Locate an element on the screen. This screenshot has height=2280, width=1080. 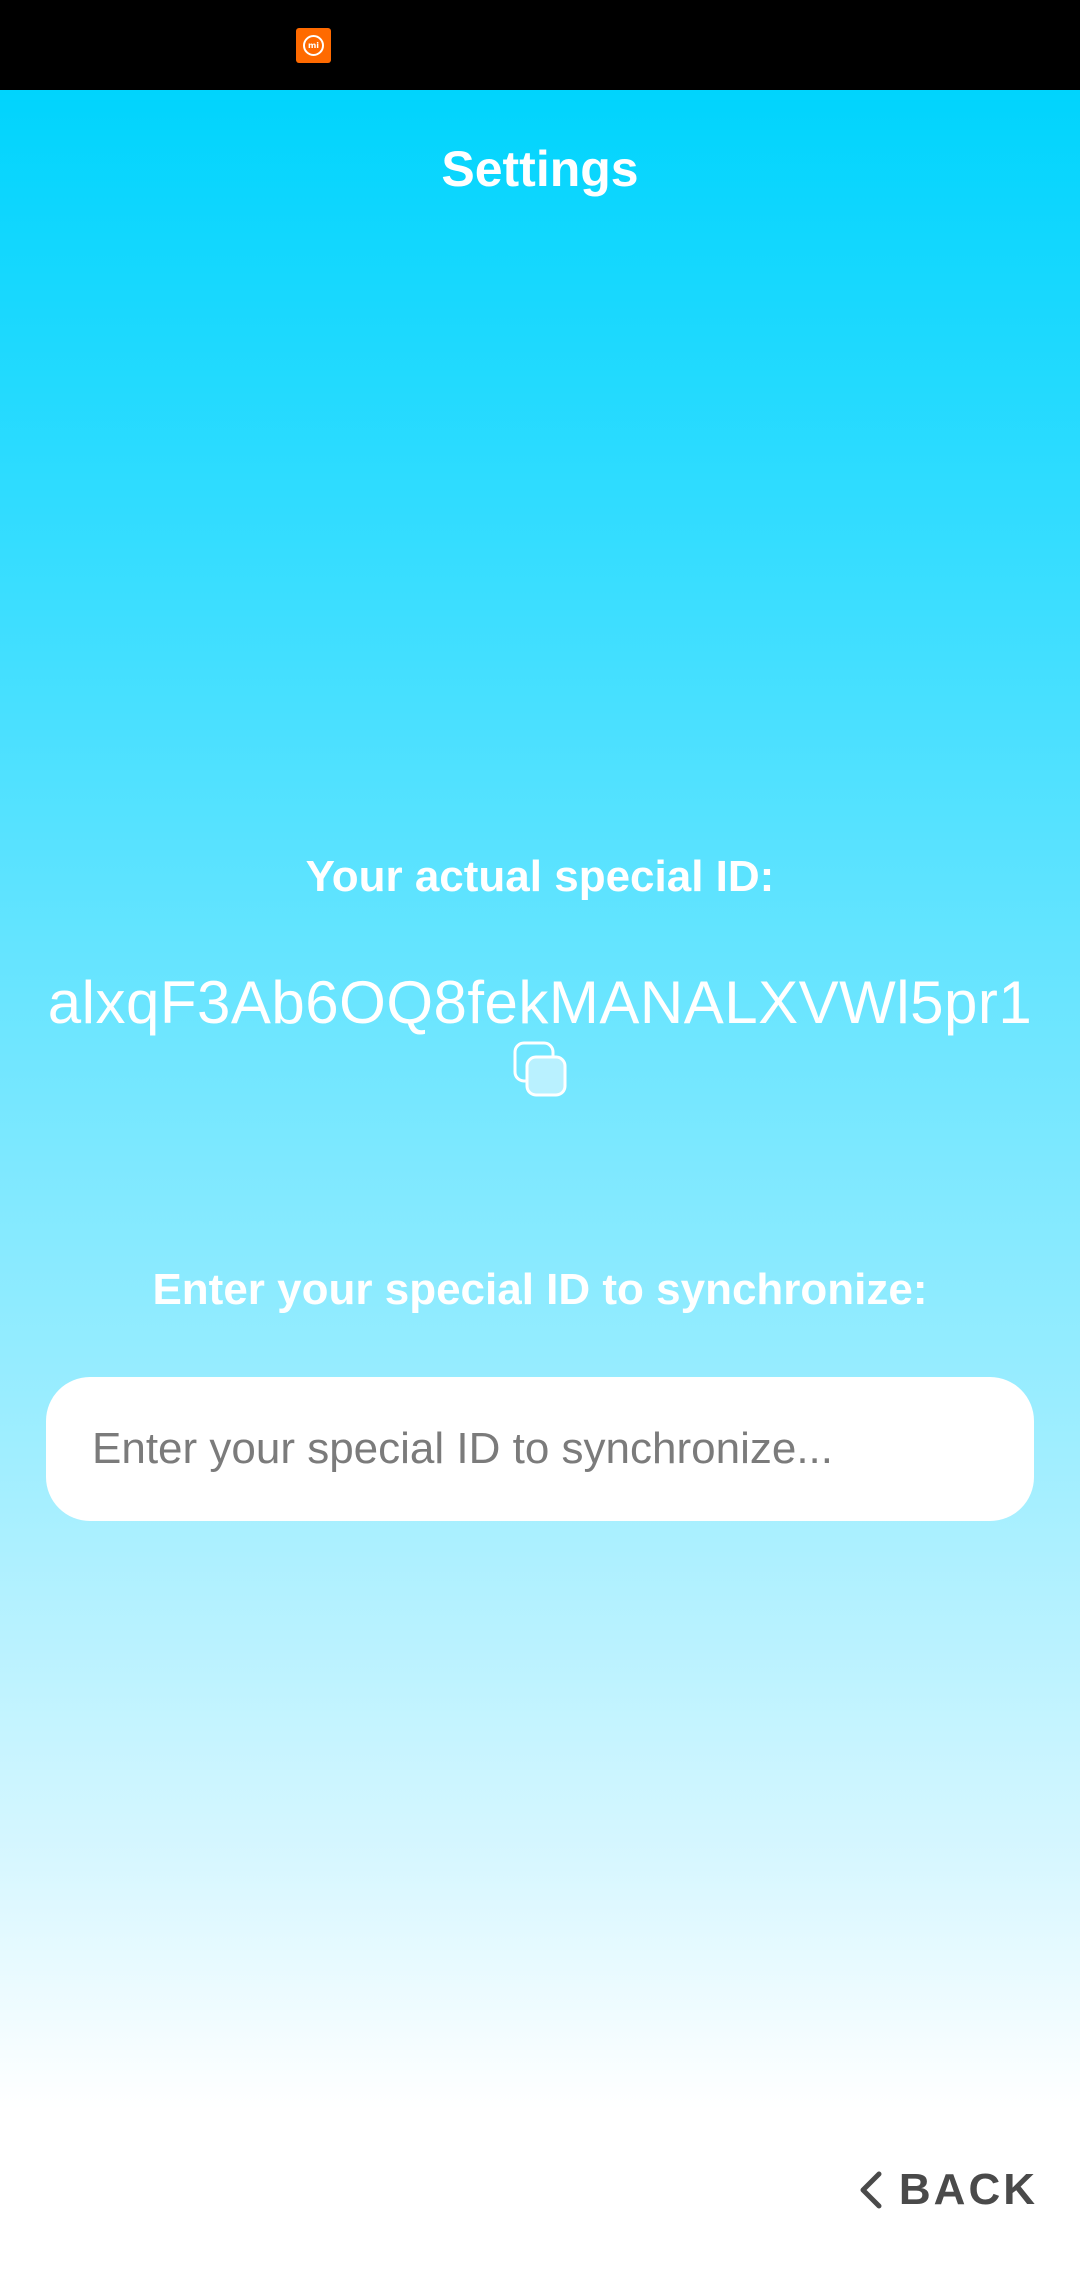
special-id-label: Your actual special ID: is located at coordinates (540, 876).